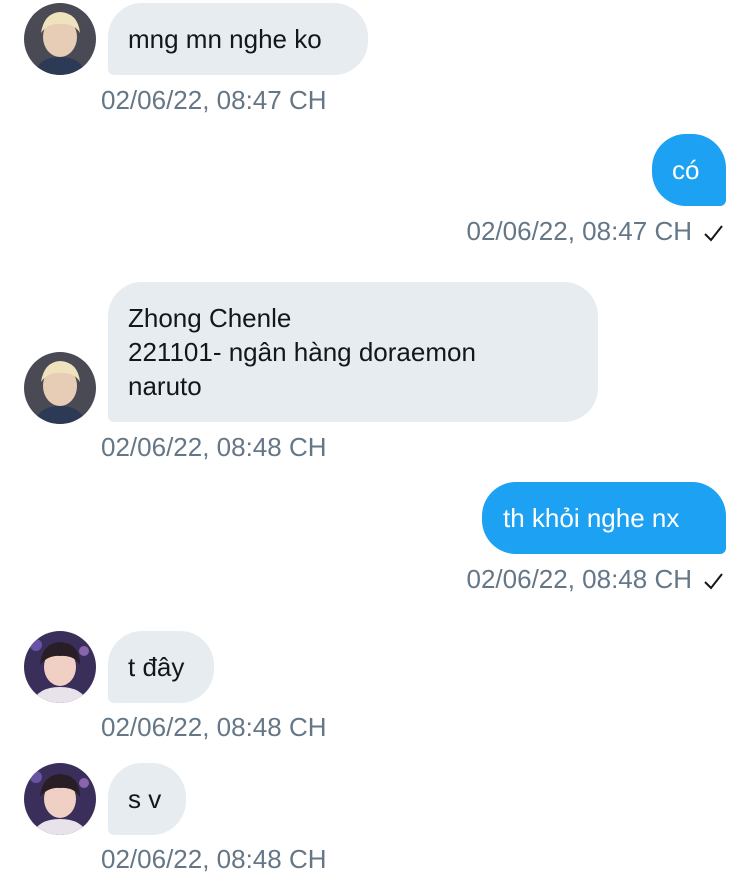 Image resolution: width=750 pixels, height=875 pixels. I want to click on message-text-line: Zhong Chenle, so click(210, 318).